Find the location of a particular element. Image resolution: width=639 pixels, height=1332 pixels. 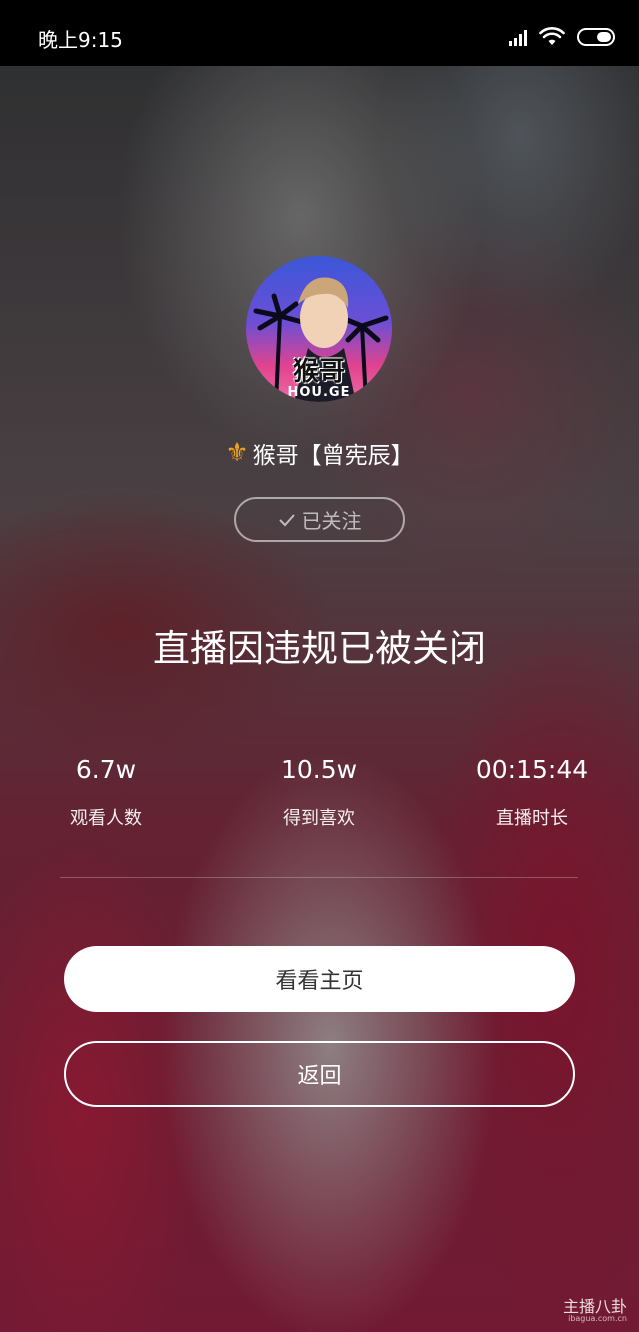

status-icons is located at coordinates (562, 37).